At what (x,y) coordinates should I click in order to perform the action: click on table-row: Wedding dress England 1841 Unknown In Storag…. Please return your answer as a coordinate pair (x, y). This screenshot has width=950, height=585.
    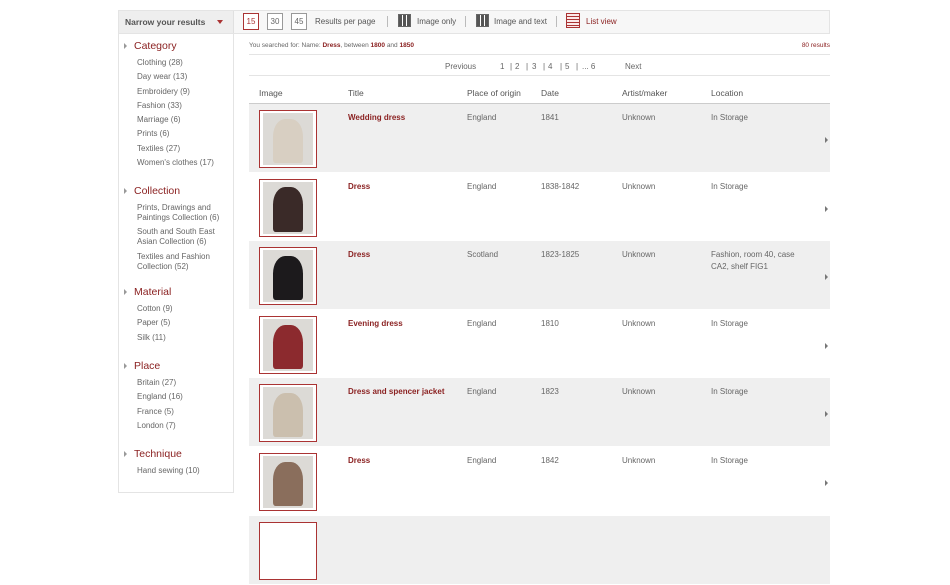
    Looking at the image, I should click on (539, 138).